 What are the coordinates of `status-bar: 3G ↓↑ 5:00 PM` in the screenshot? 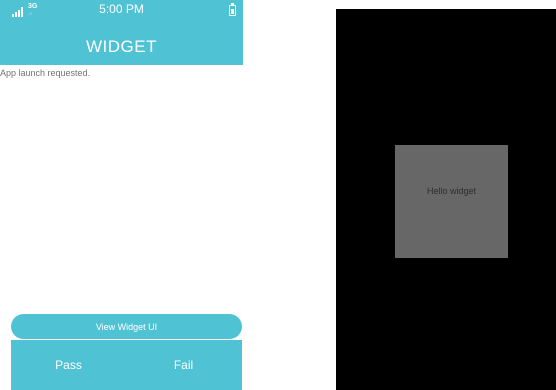 It's located at (121, 10).